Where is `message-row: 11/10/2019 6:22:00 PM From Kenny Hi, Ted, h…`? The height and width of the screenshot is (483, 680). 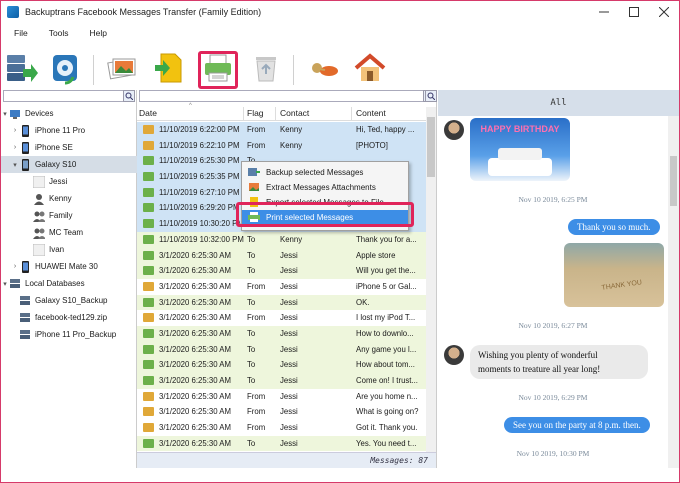 message-row: 11/10/2019 6:22:00 PM From Kenny Hi, Ted, h… is located at coordinates (281, 130).